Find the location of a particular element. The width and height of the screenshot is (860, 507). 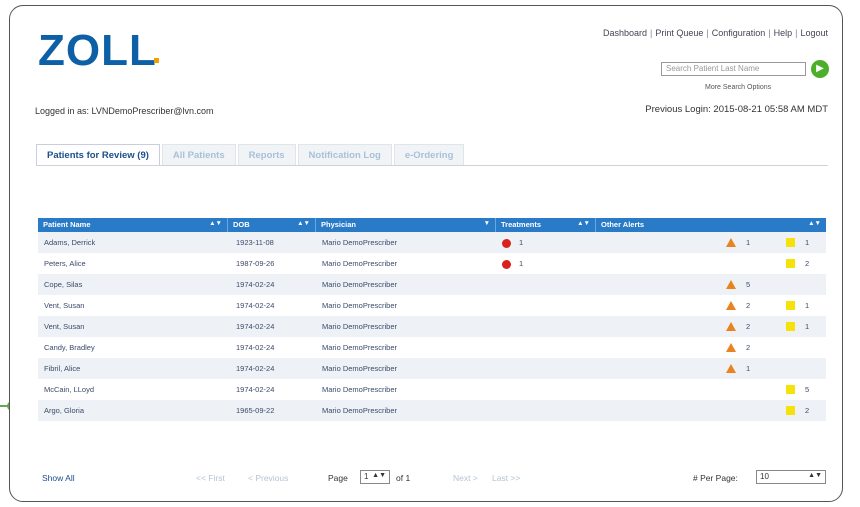

tab-all-patients: All Patients is located at coordinates (198, 155).